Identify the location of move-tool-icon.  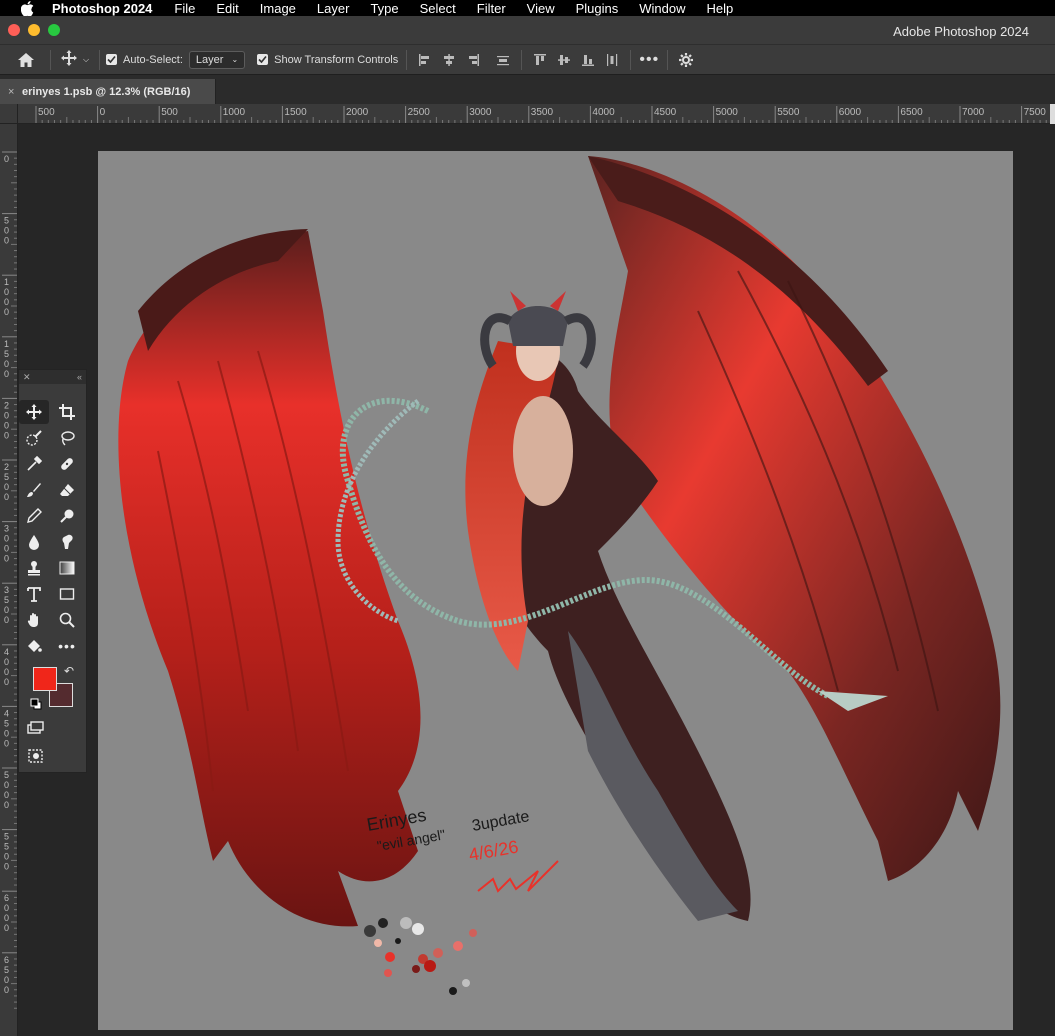
(34, 412).